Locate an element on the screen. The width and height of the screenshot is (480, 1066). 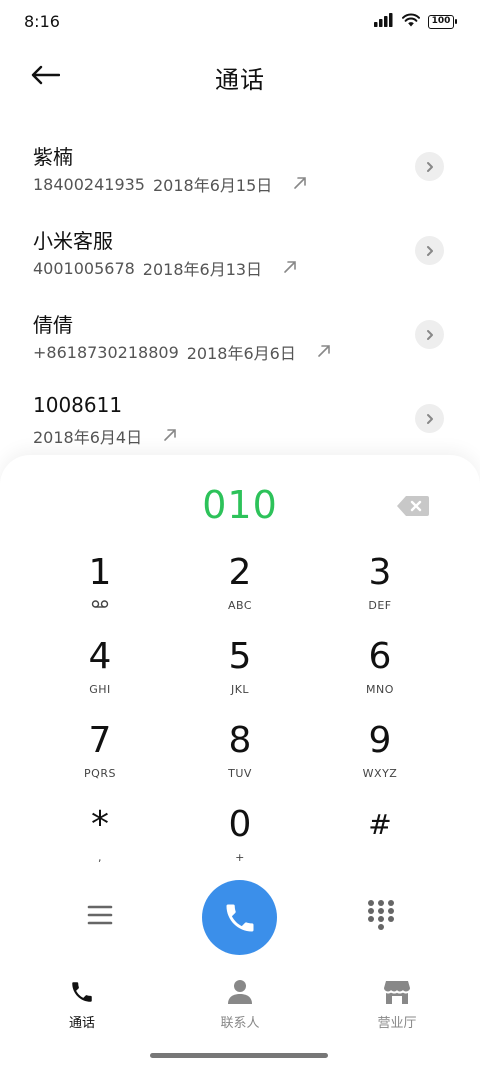
key-2: 2 ABC is located at coordinates (240, 593).